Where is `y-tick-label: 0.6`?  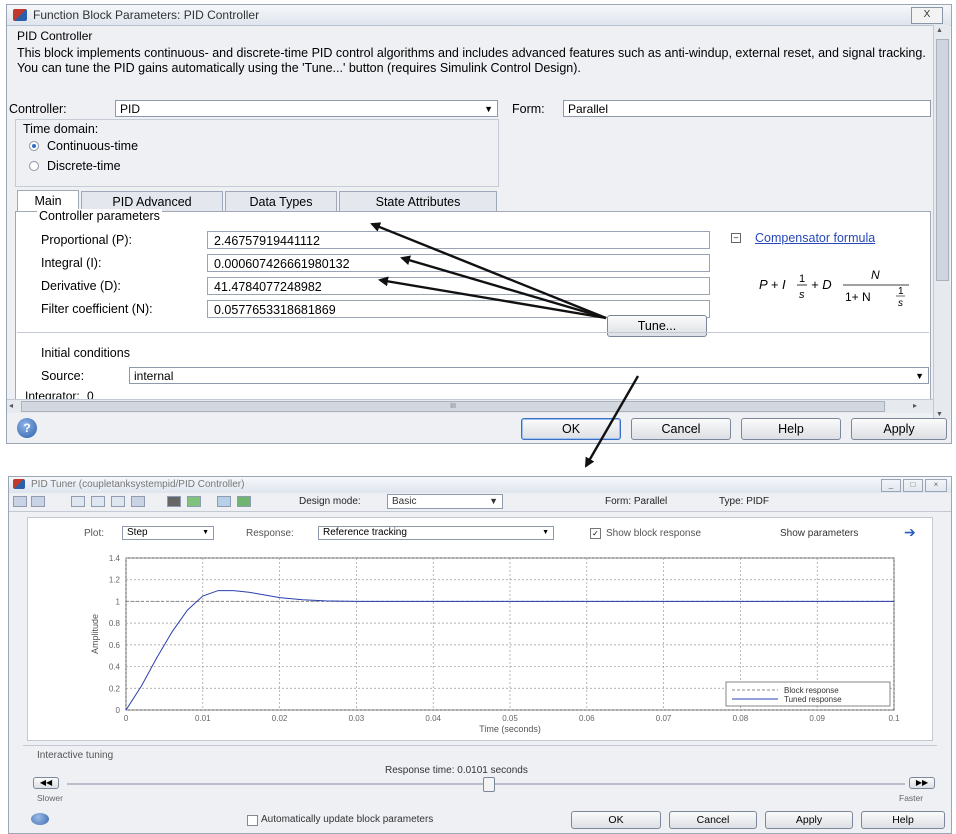
y-tick-label: 0.6 is located at coordinates (115, 645).